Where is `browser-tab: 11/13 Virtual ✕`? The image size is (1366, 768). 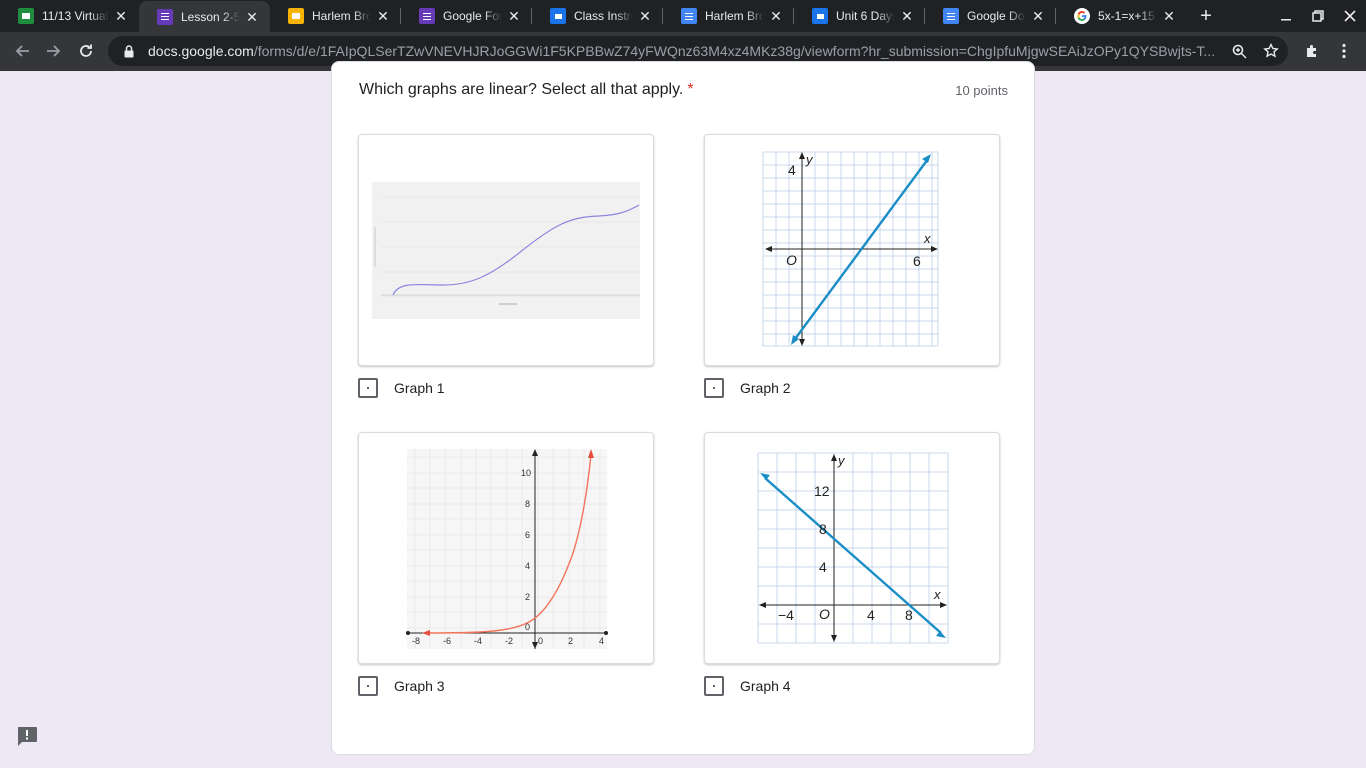
browser-tab: 11/13 Virtual ✕ is located at coordinates (69, 16).